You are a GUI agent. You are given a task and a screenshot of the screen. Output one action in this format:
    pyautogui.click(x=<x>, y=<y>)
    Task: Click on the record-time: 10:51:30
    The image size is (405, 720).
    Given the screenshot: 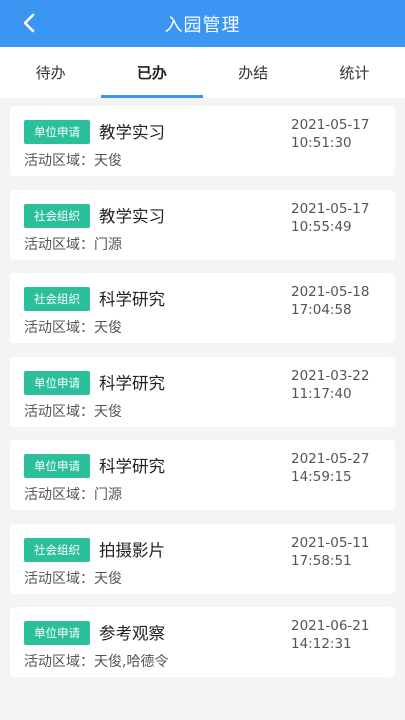 What is the action you would take?
    pyautogui.click(x=321, y=143)
    